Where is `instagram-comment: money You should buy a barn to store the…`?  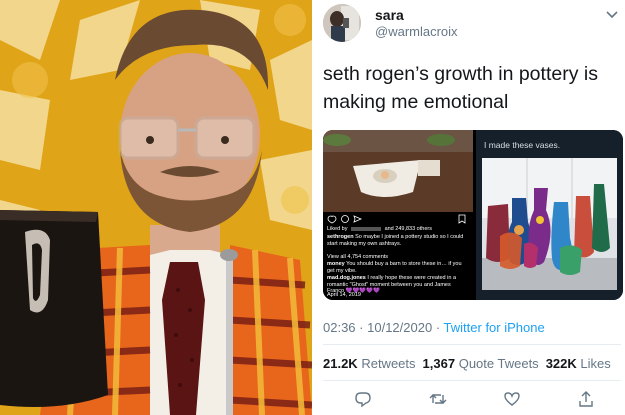 instagram-comment: money You should buy a barn to store the… is located at coordinates (394, 267).